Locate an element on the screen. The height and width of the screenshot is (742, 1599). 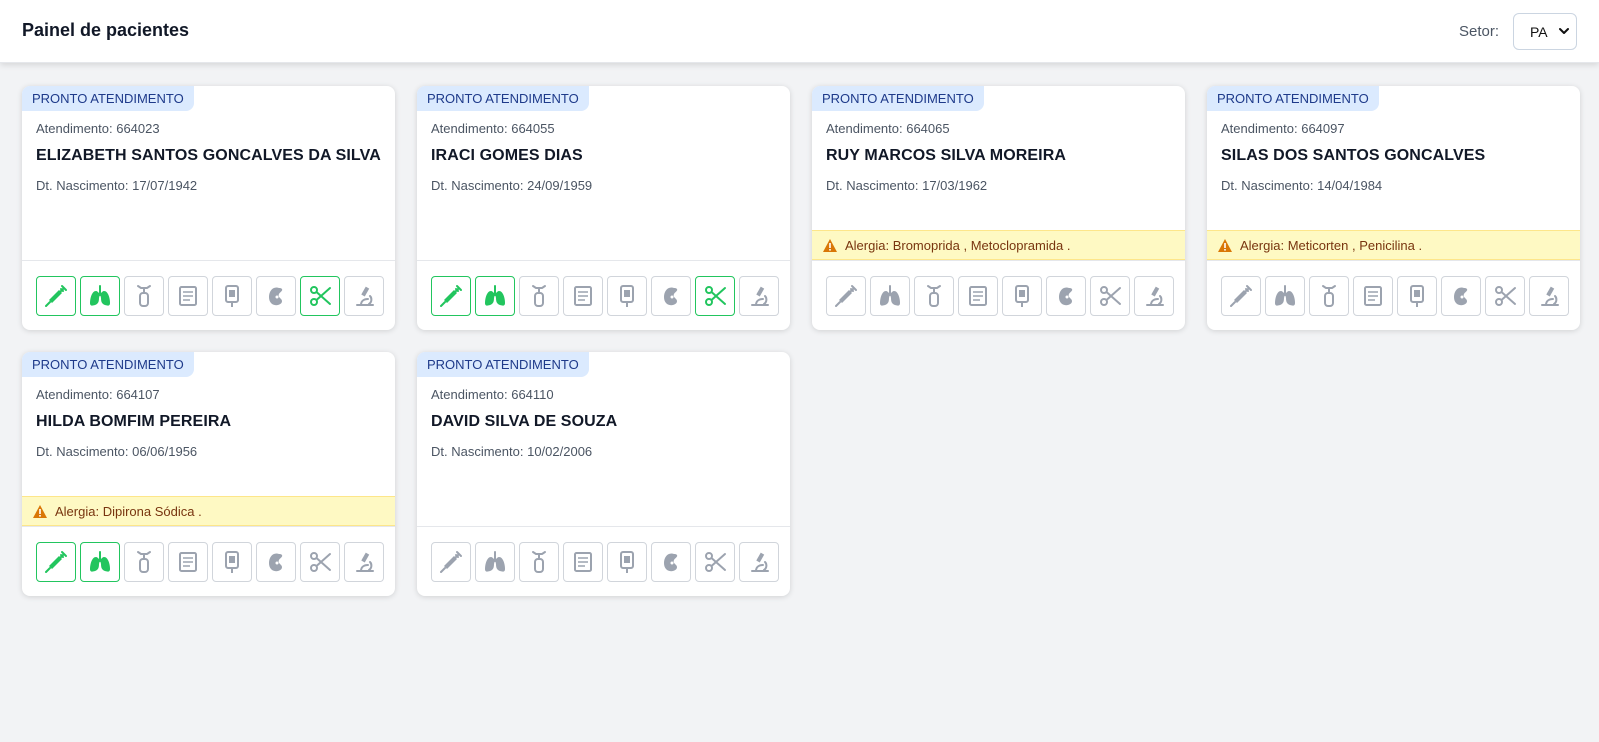
patient-name: SILAS DOS SANTOS GONCALVES is located at coordinates (1353, 155).